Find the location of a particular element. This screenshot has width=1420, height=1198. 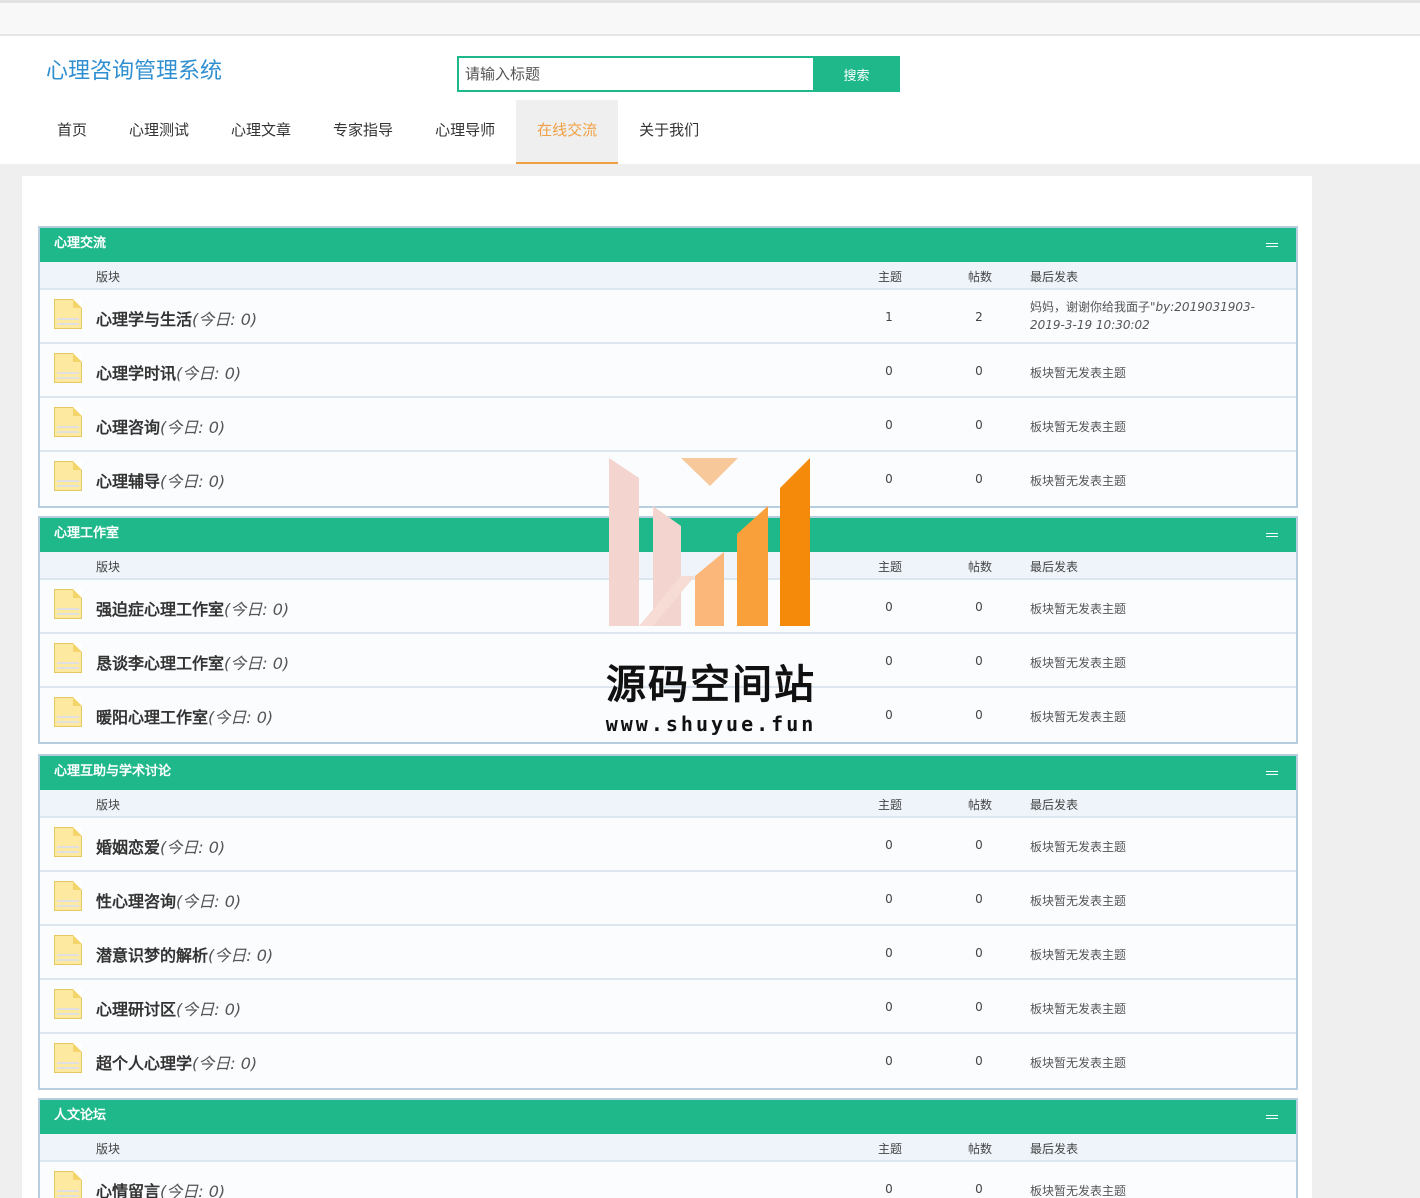

board-name: 心理研讨区 is located at coordinates (136, 1009).